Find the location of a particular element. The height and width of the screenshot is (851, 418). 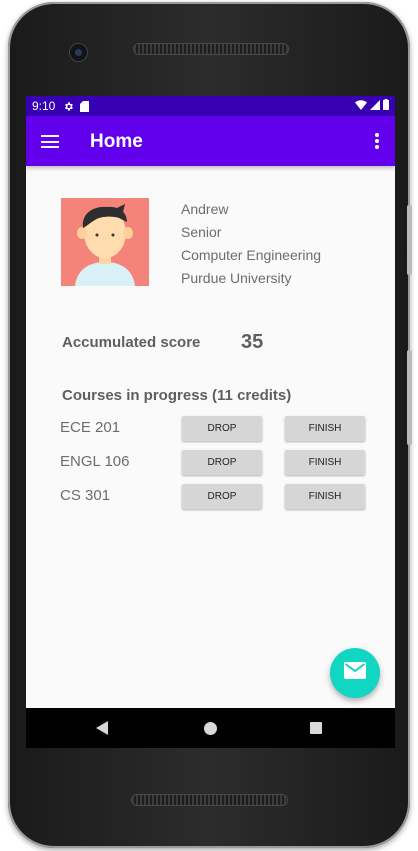

course-row: CS 301 DROP FINISH is located at coordinates (210, 497).